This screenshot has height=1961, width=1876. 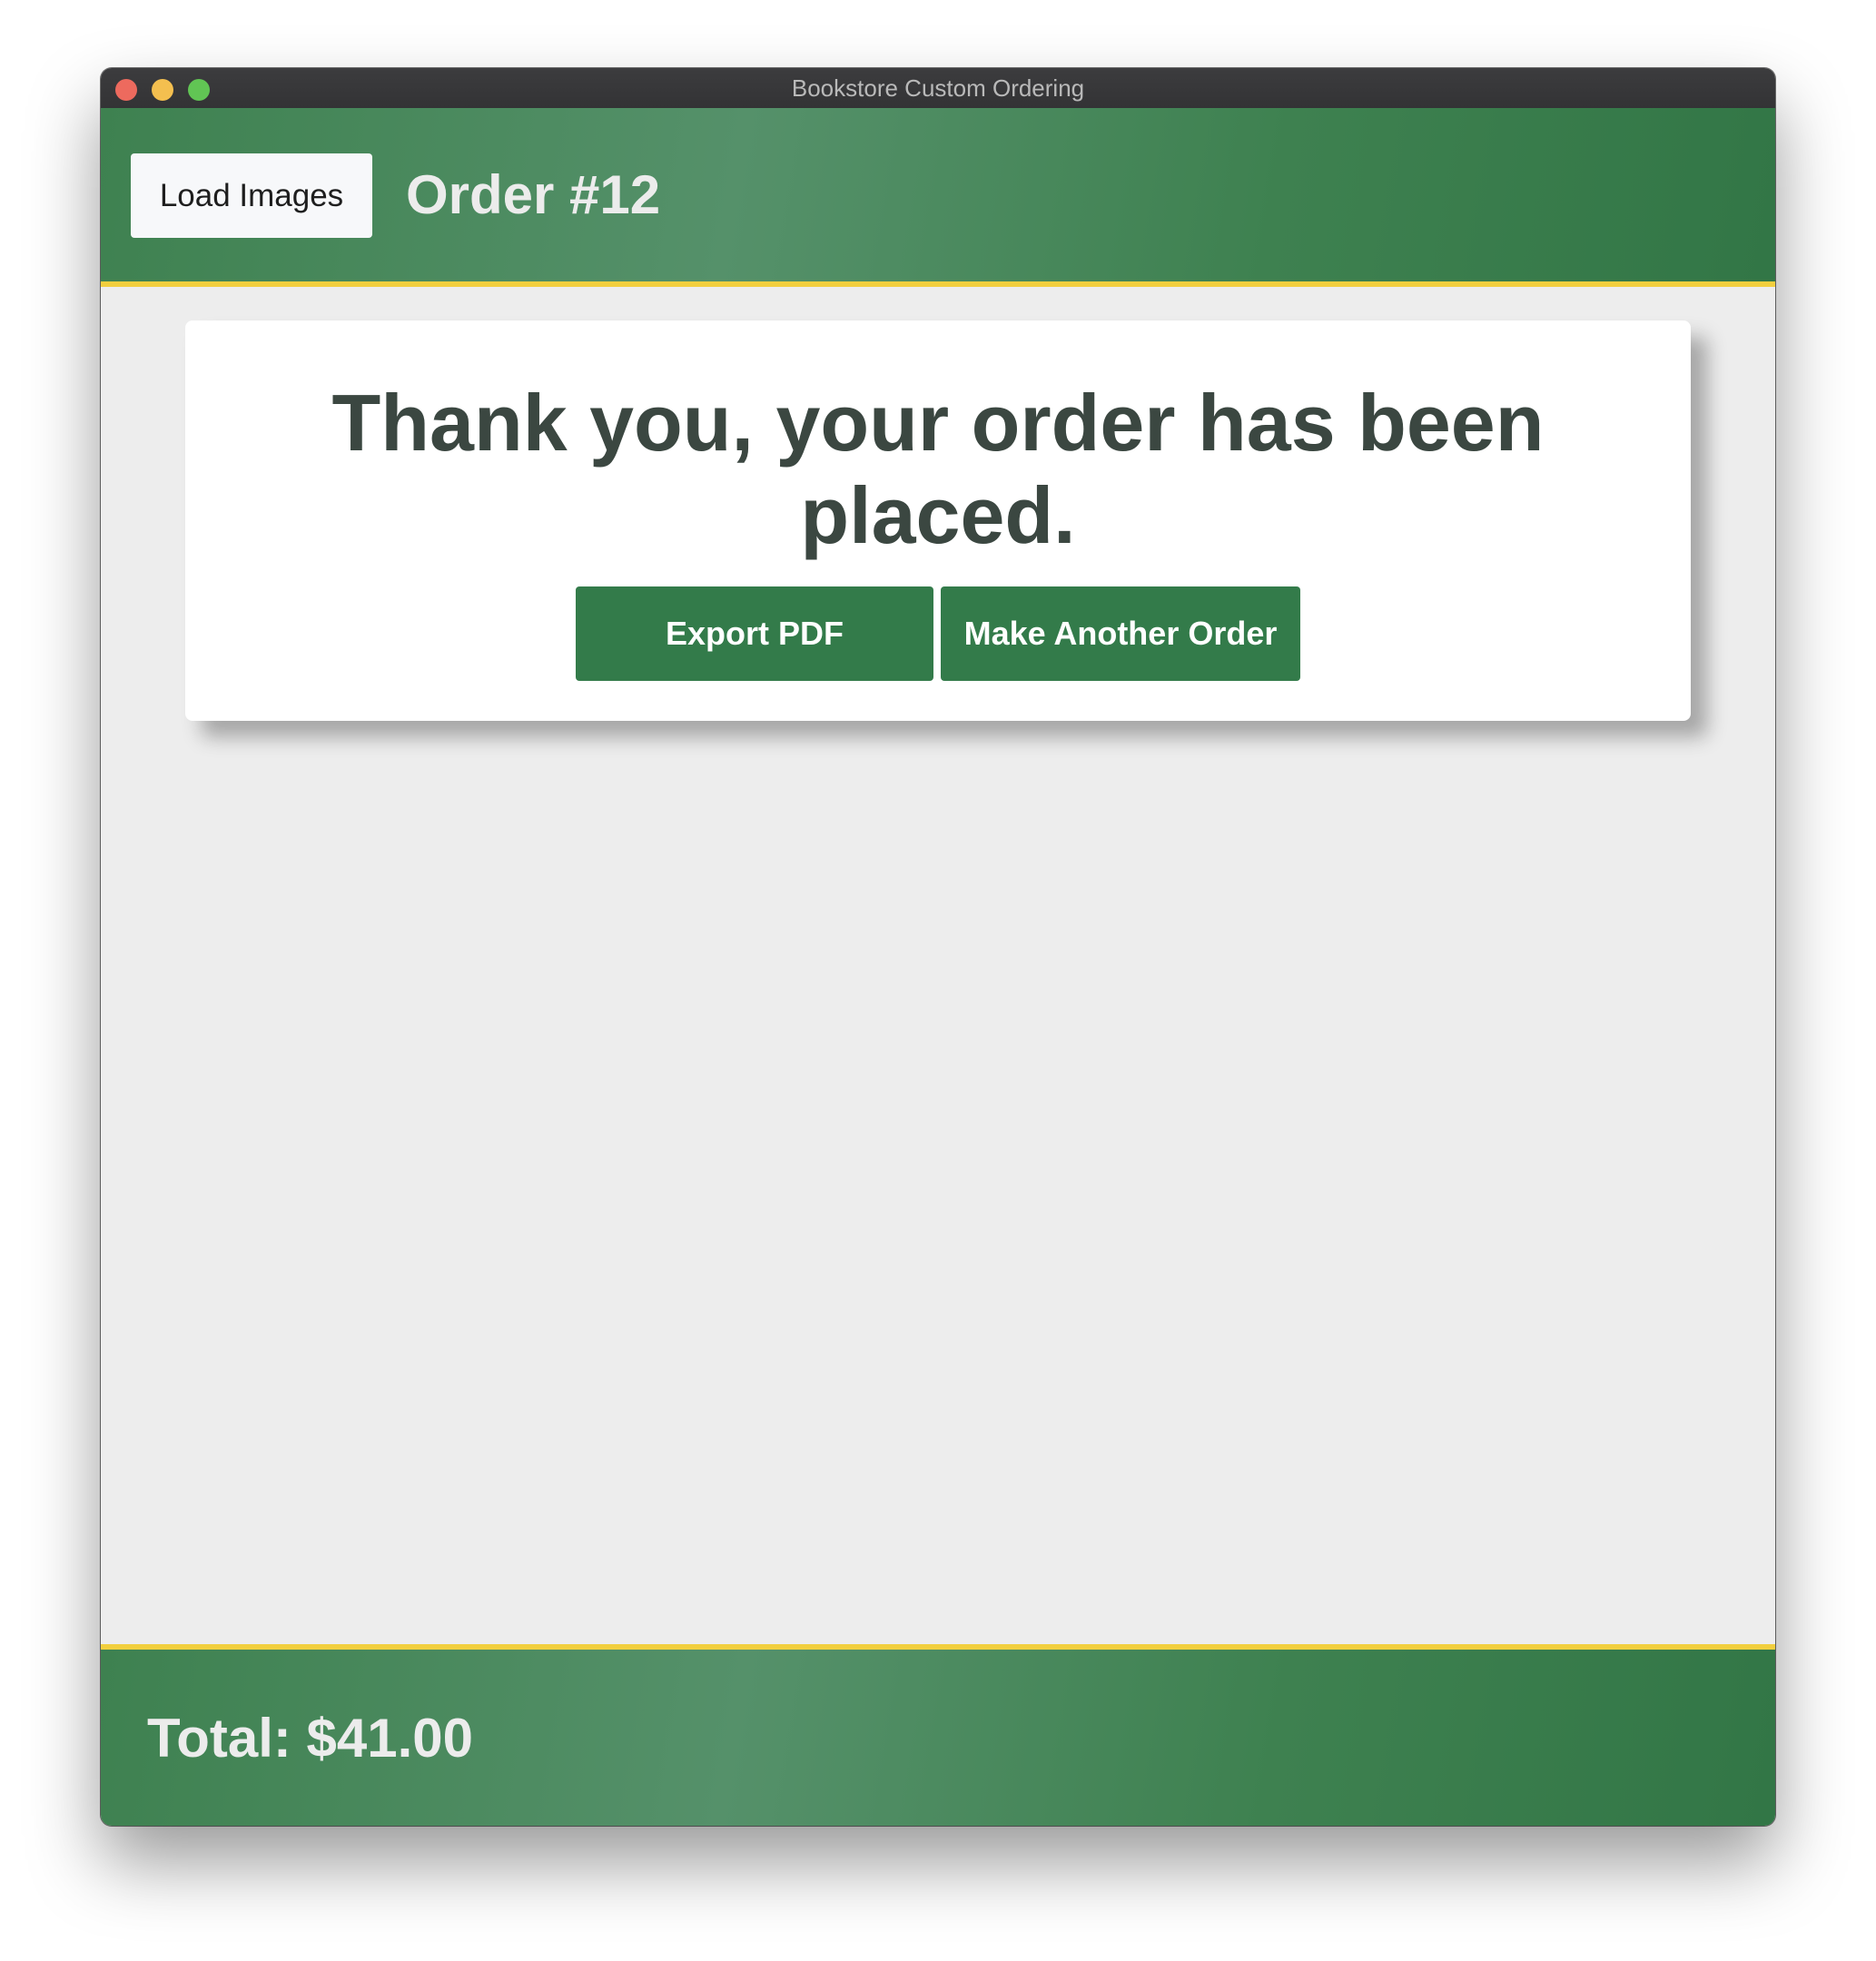 I want to click on load-images-button: Load Images, so click(x=252, y=195).